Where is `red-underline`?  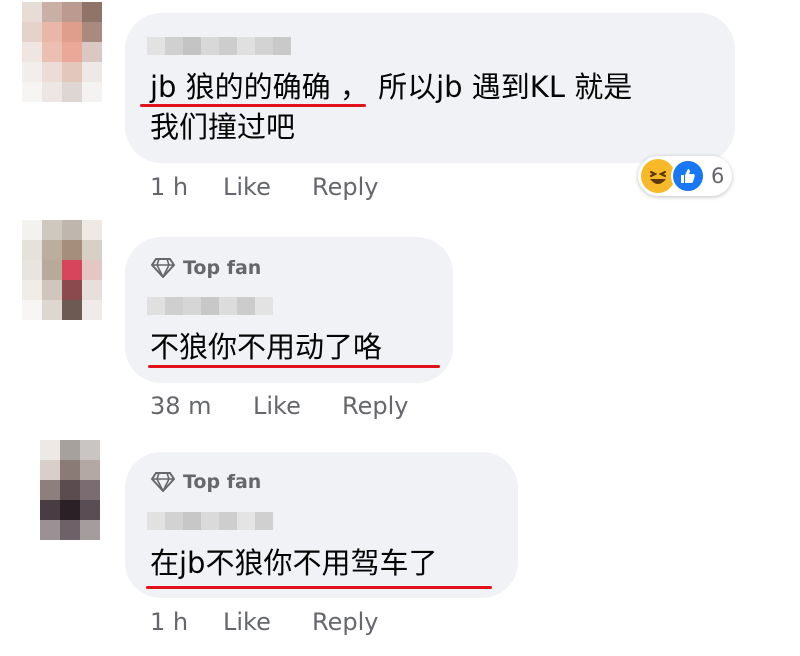
red-underline is located at coordinates (319, 587).